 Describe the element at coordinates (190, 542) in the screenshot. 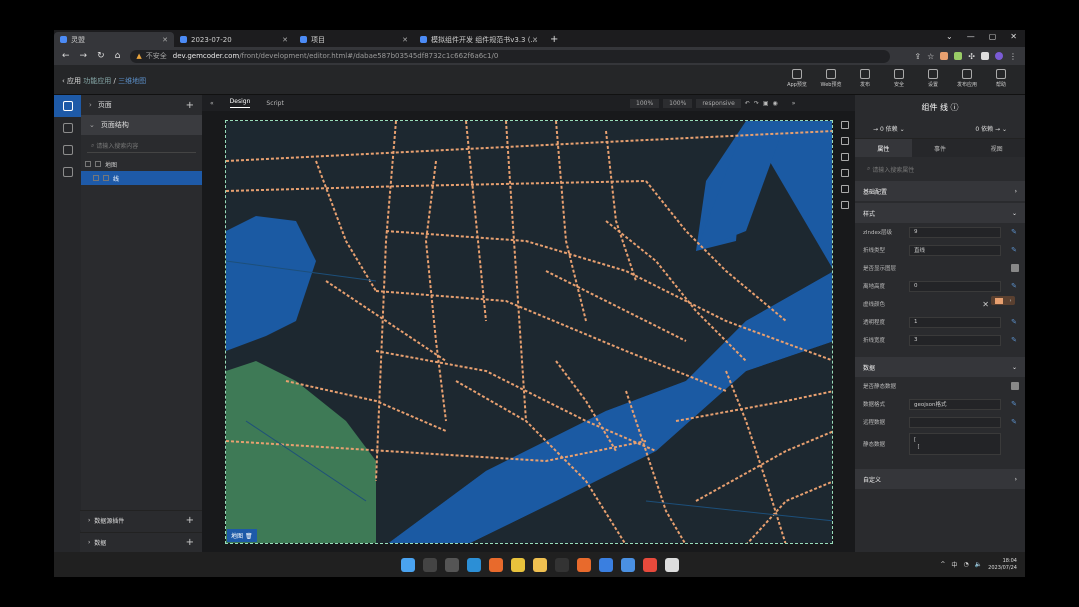

I see `add-data-button: +` at that location.